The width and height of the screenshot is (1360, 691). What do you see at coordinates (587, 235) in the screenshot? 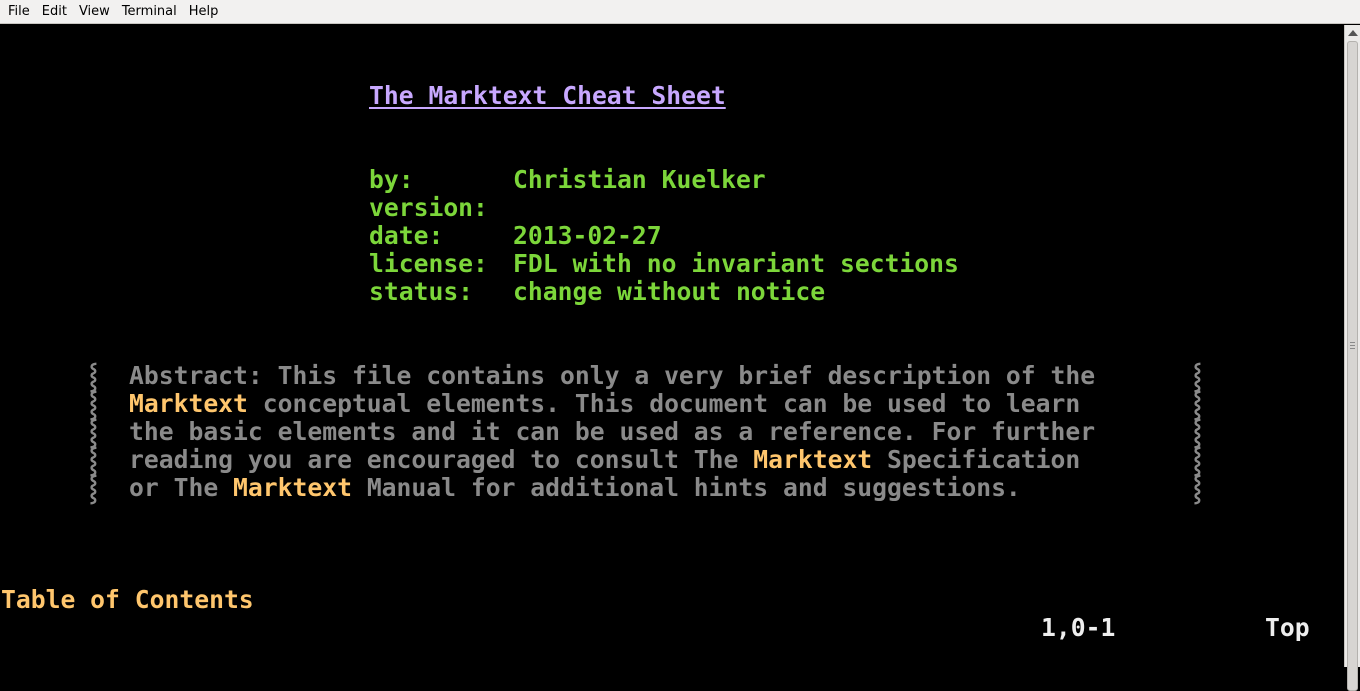
I see `meta-value-date: 2013-02-27` at bounding box center [587, 235].